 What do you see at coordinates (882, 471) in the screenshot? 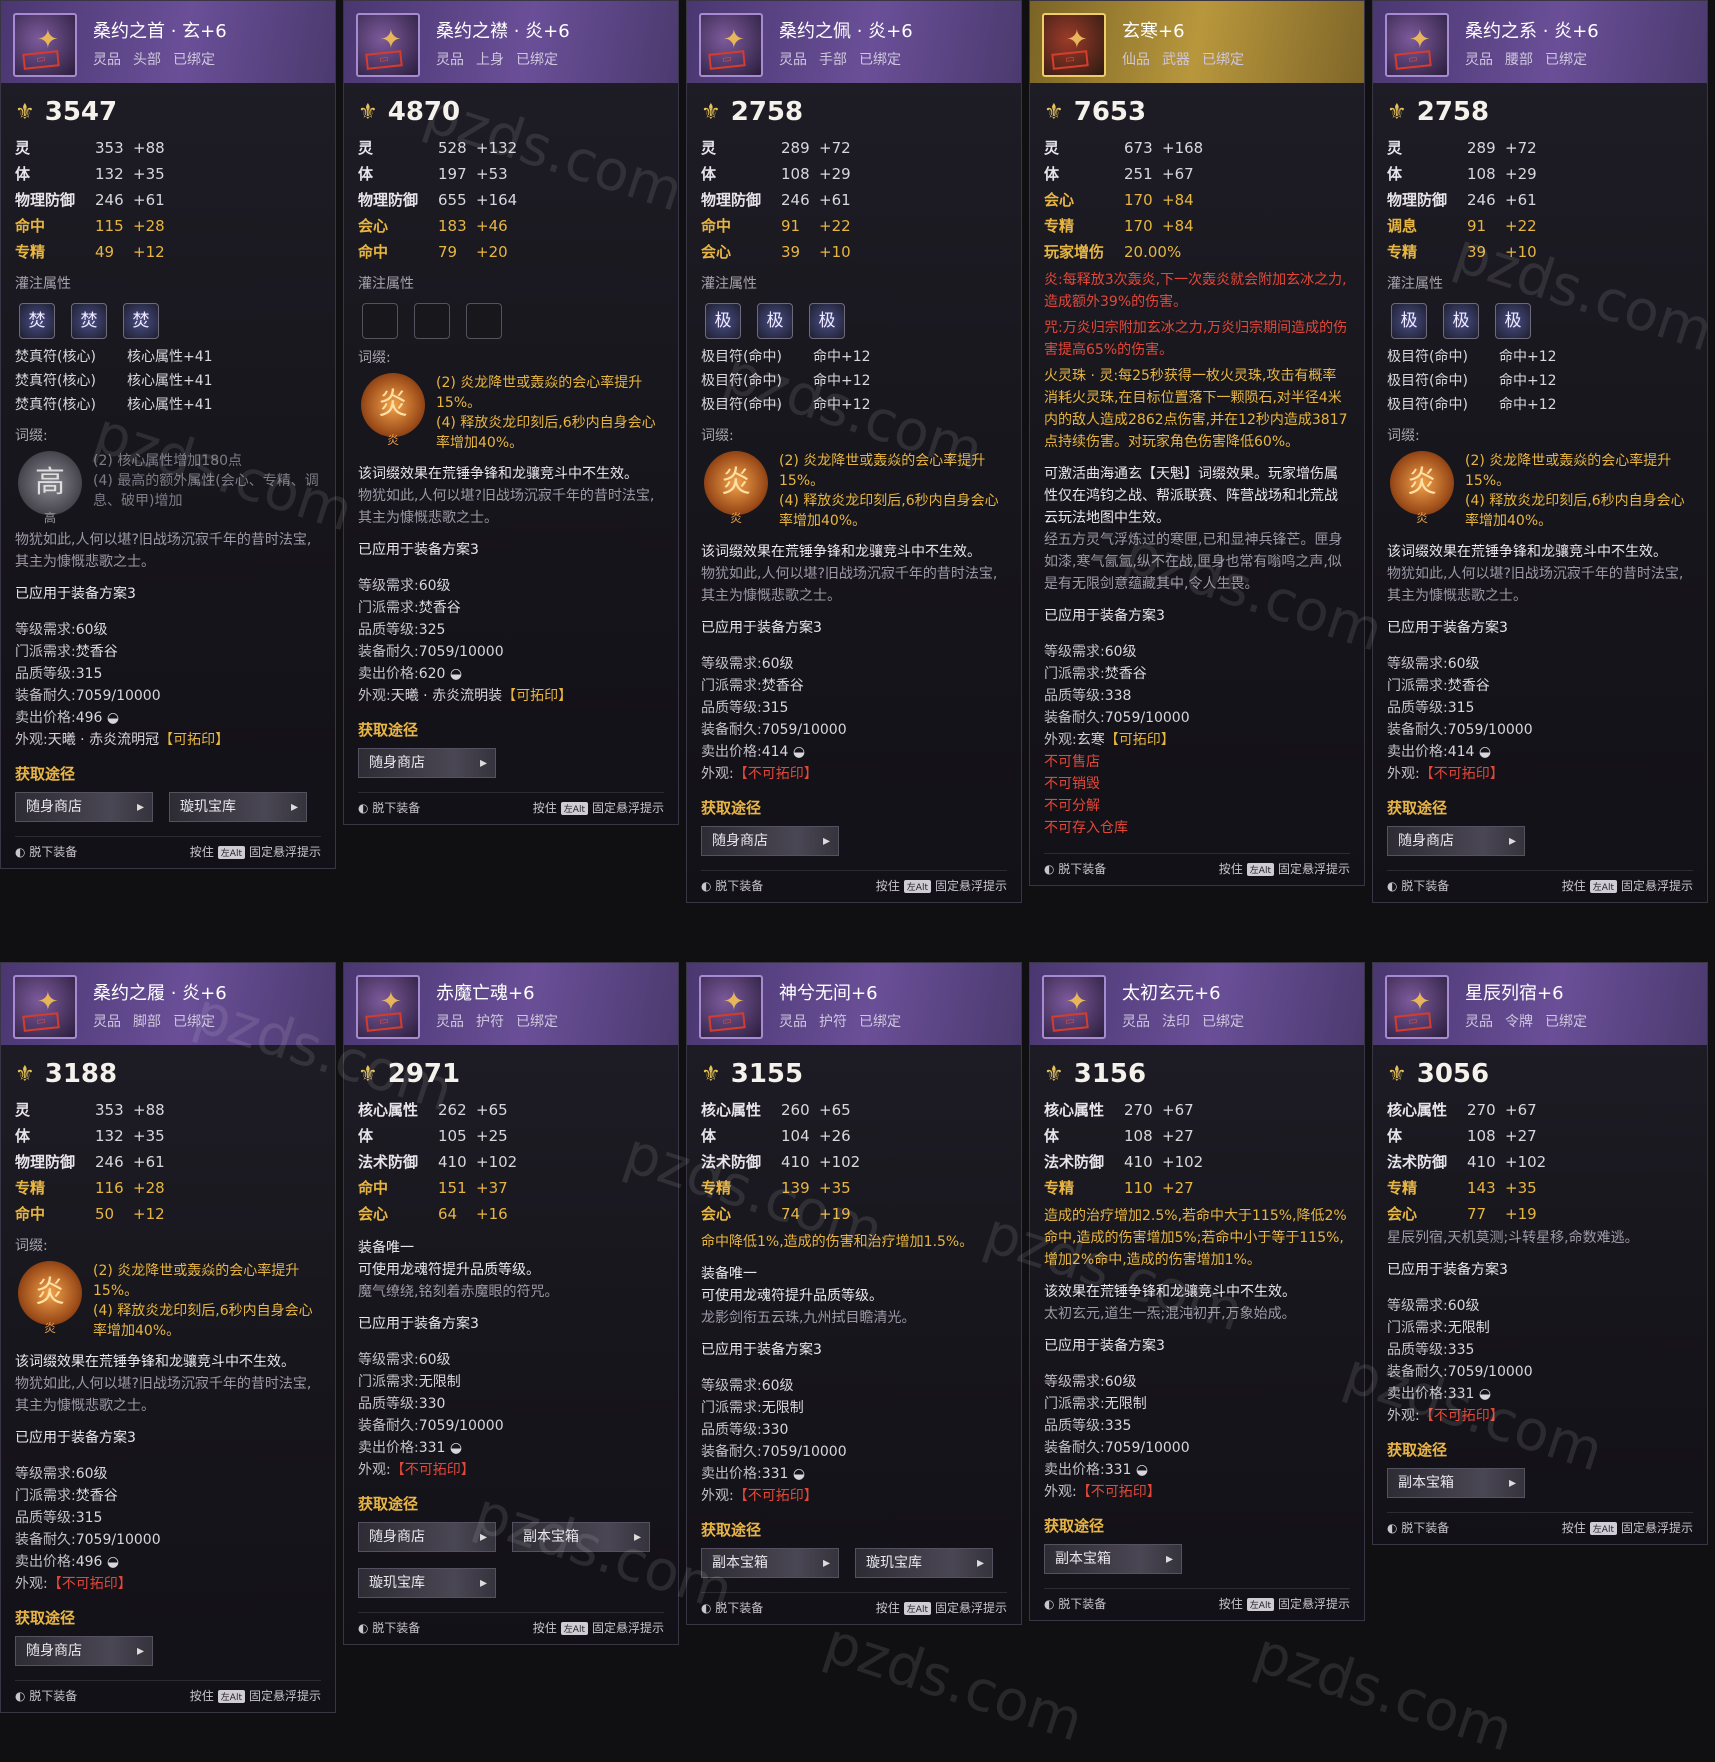
I see `set-effect-line: (2) 炎龙降世或轰焱的会心率提升15%。` at bounding box center [882, 471].